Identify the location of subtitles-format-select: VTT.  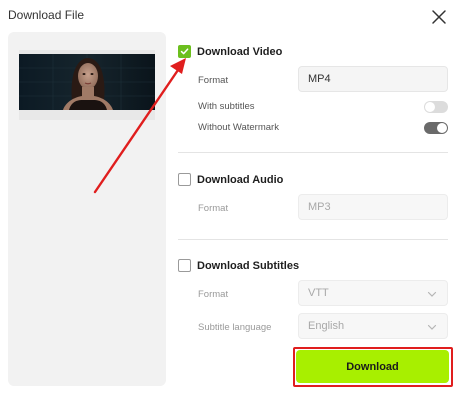
(373, 293).